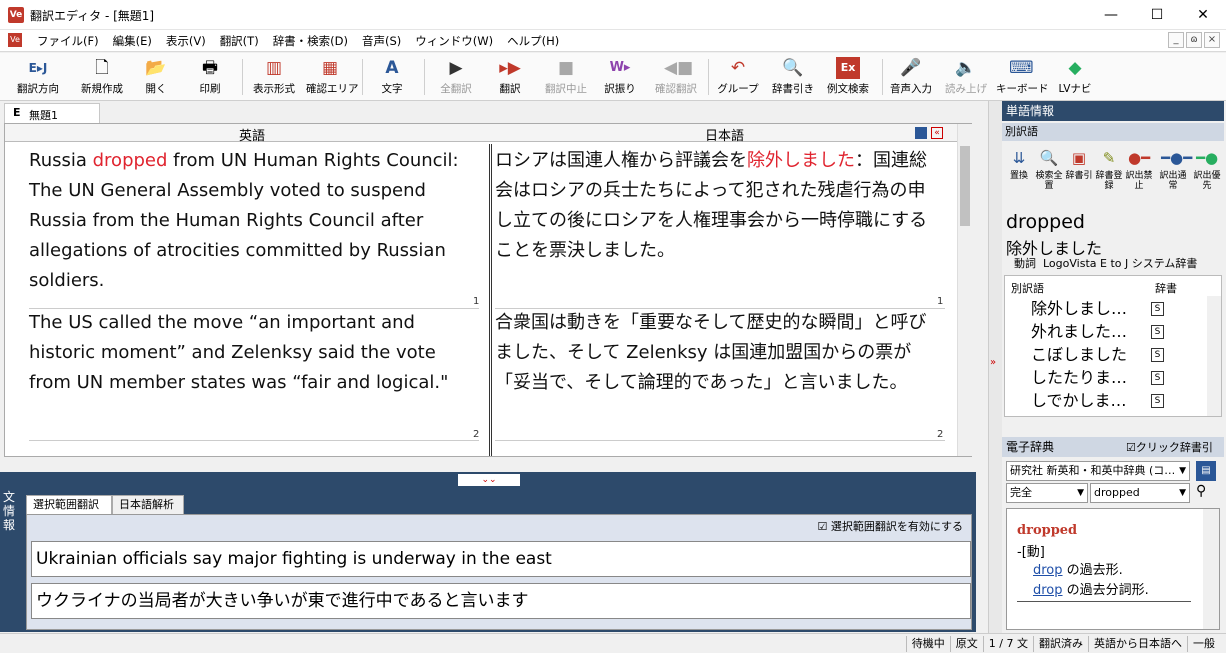  What do you see at coordinates (1207, 158) in the screenshot?
I see `priority-slider-icon: ━●` at bounding box center [1207, 158].